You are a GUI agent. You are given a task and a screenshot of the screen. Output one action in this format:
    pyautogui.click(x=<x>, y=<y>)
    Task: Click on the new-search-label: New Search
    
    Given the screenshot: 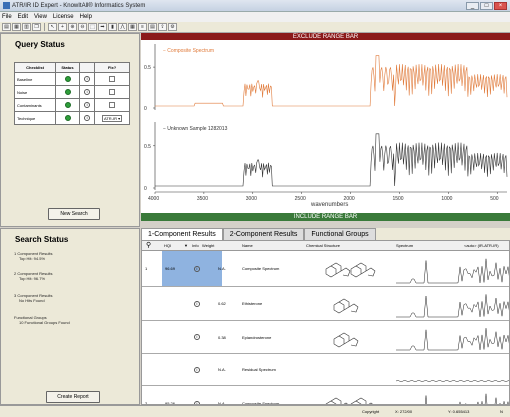 What is the action you would take?
    pyautogui.click(x=74, y=214)
    